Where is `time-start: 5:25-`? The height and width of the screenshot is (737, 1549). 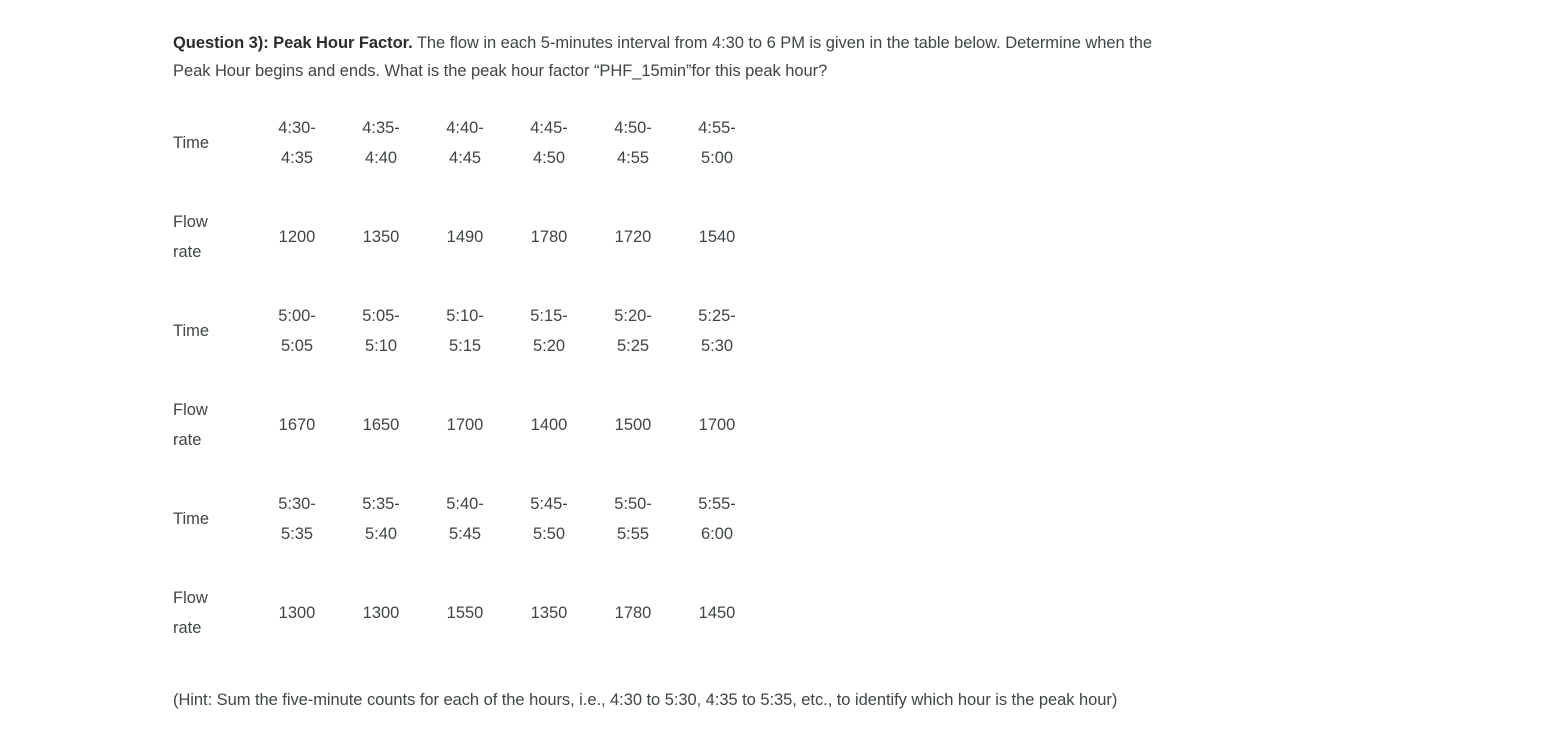
time-start: 5:25- is located at coordinates (717, 316).